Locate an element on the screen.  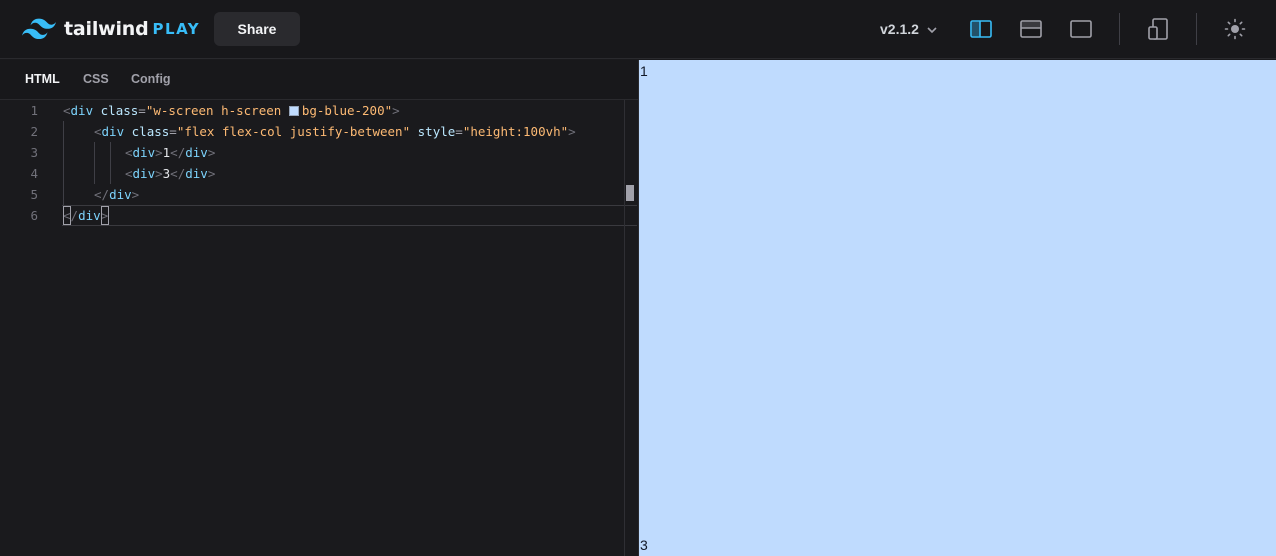
logo-wave-icon is located at coordinates (39, 29).